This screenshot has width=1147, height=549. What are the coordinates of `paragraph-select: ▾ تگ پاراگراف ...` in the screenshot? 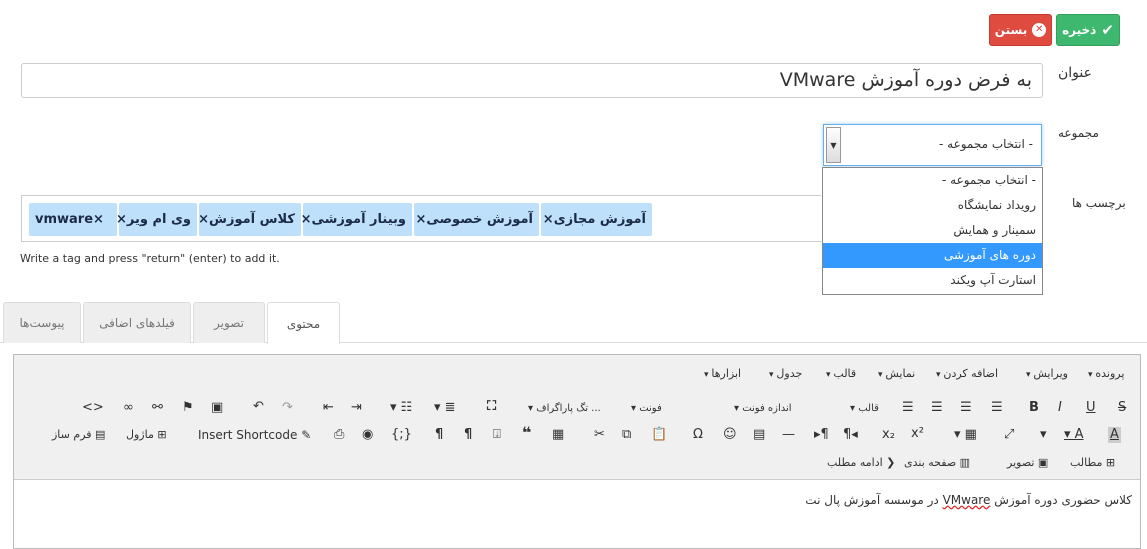 It's located at (564, 409).